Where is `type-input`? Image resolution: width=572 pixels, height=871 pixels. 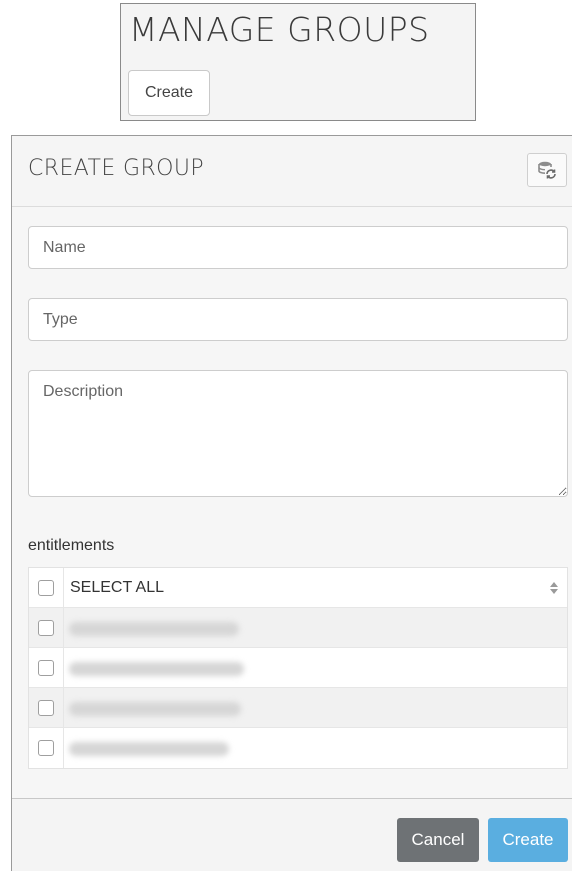
type-input is located at coordinates (298, 319).